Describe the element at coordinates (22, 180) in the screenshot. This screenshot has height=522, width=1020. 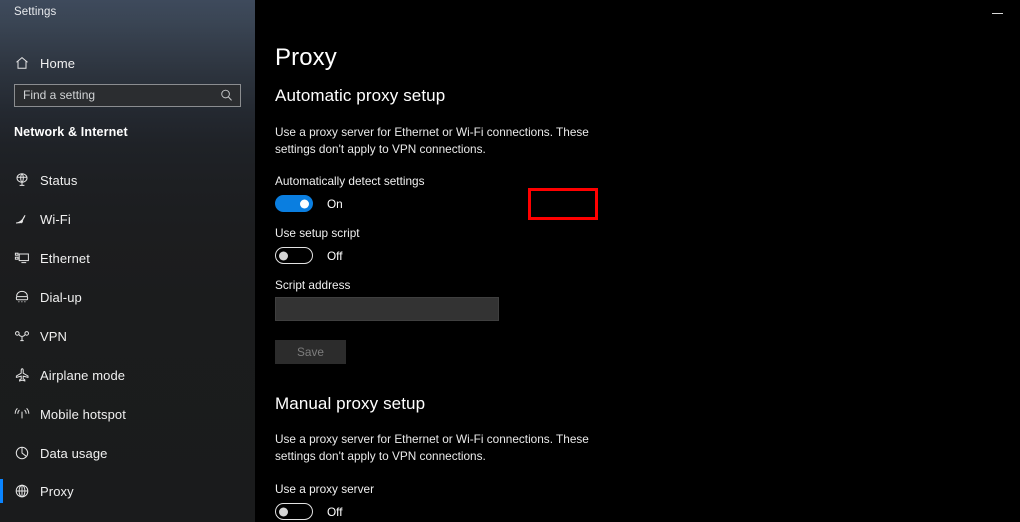
I see `status-icon` at that location.